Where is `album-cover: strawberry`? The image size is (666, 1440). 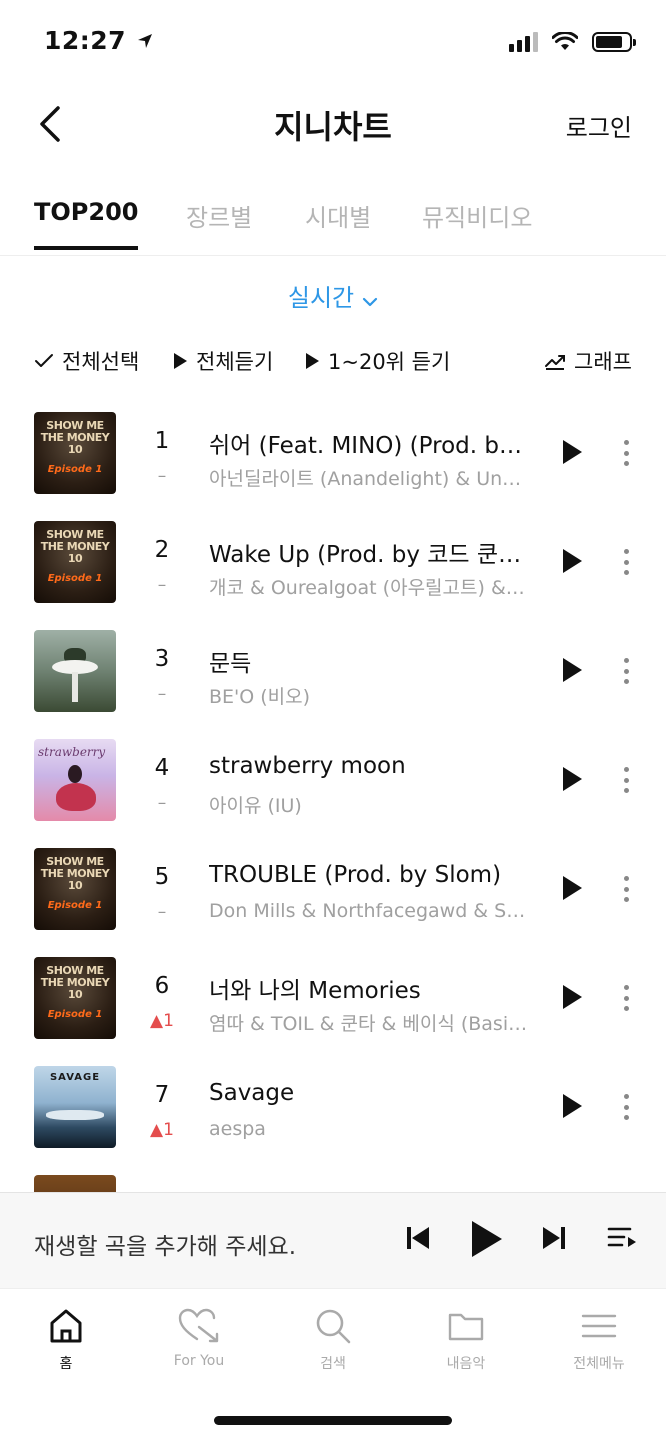
album-cover: strawberry is located at coordinates (75, 780).